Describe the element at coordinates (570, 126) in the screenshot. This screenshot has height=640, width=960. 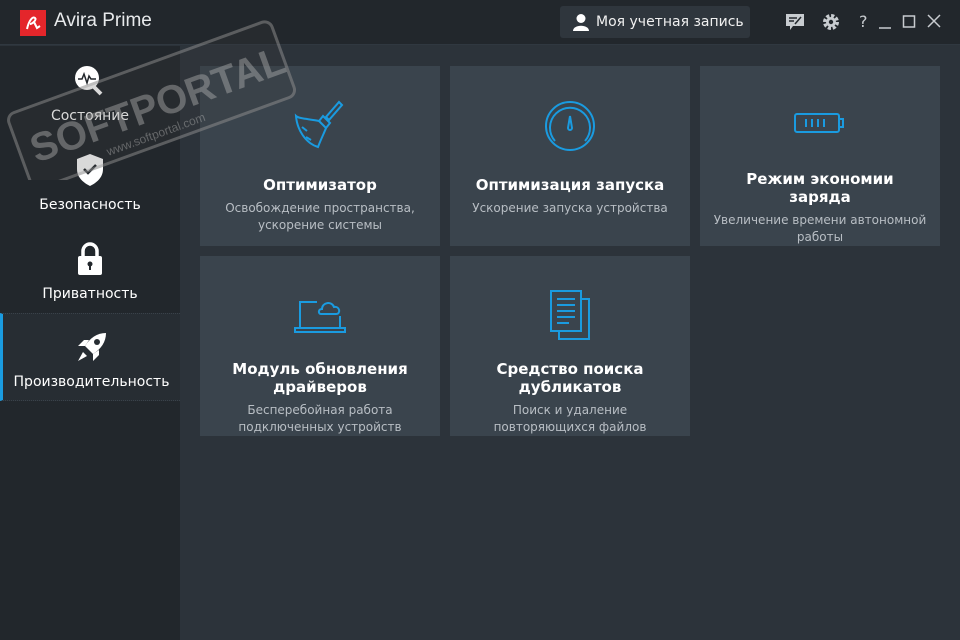
I see `speedometer-icon` at that location.